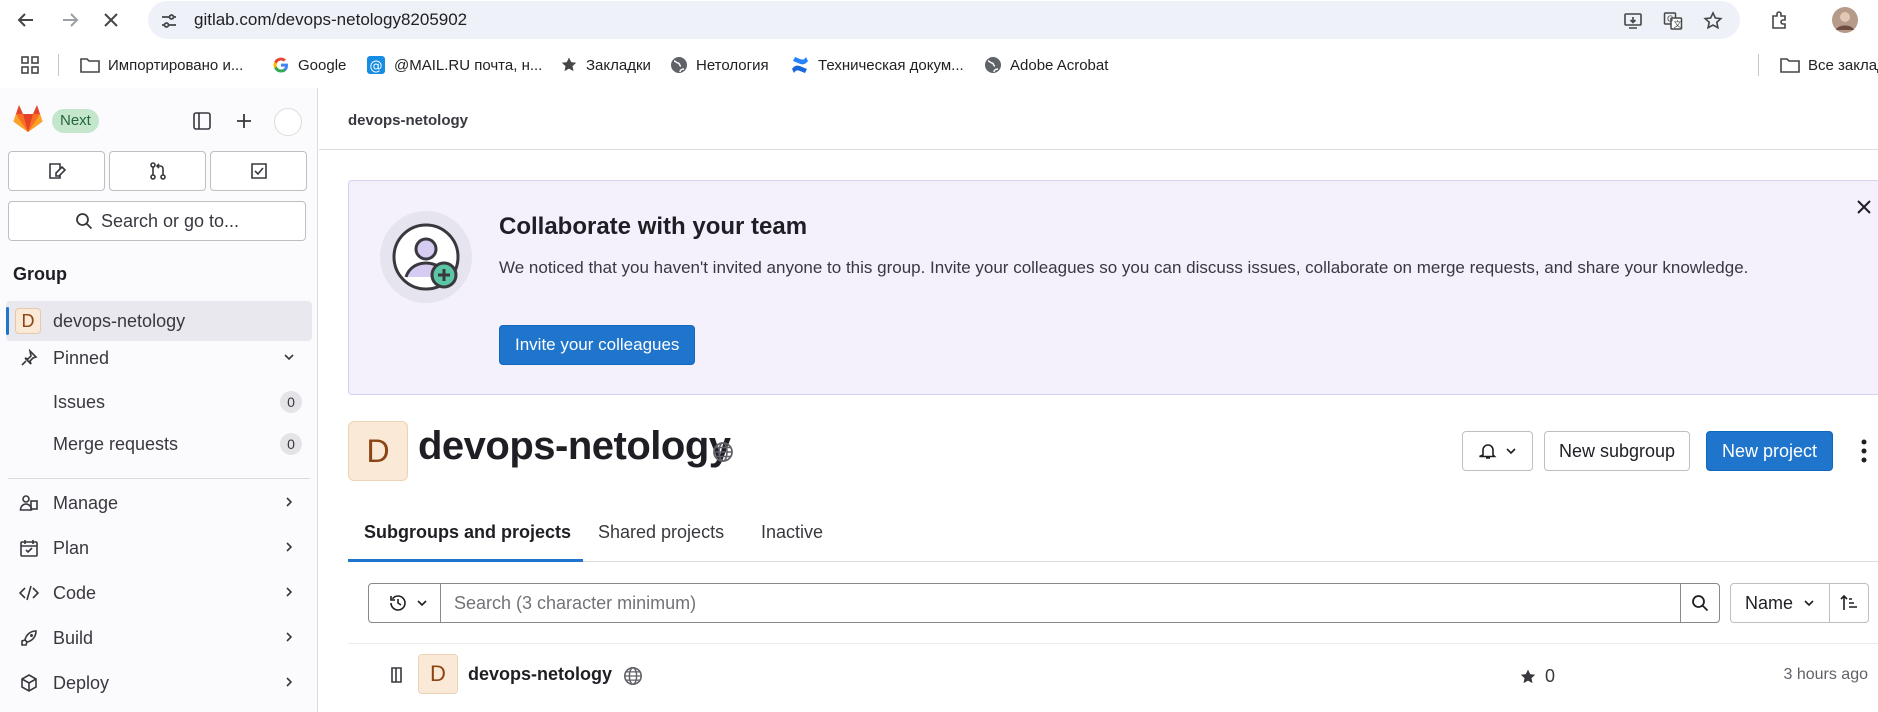  I want to click on google-icon, so click(280, 65).